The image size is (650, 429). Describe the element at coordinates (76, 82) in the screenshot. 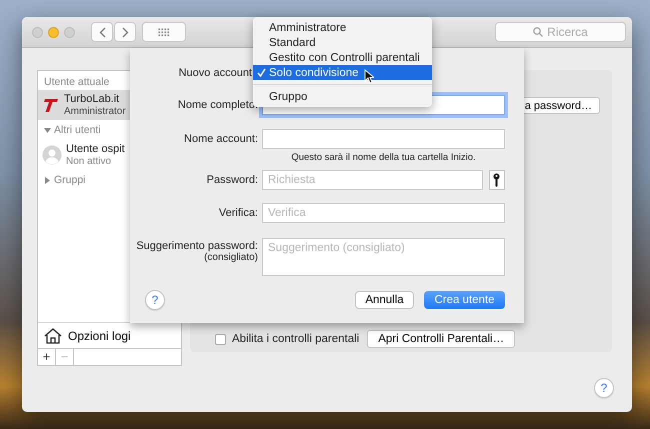

I see `section-header: Utente attuale` at that location.